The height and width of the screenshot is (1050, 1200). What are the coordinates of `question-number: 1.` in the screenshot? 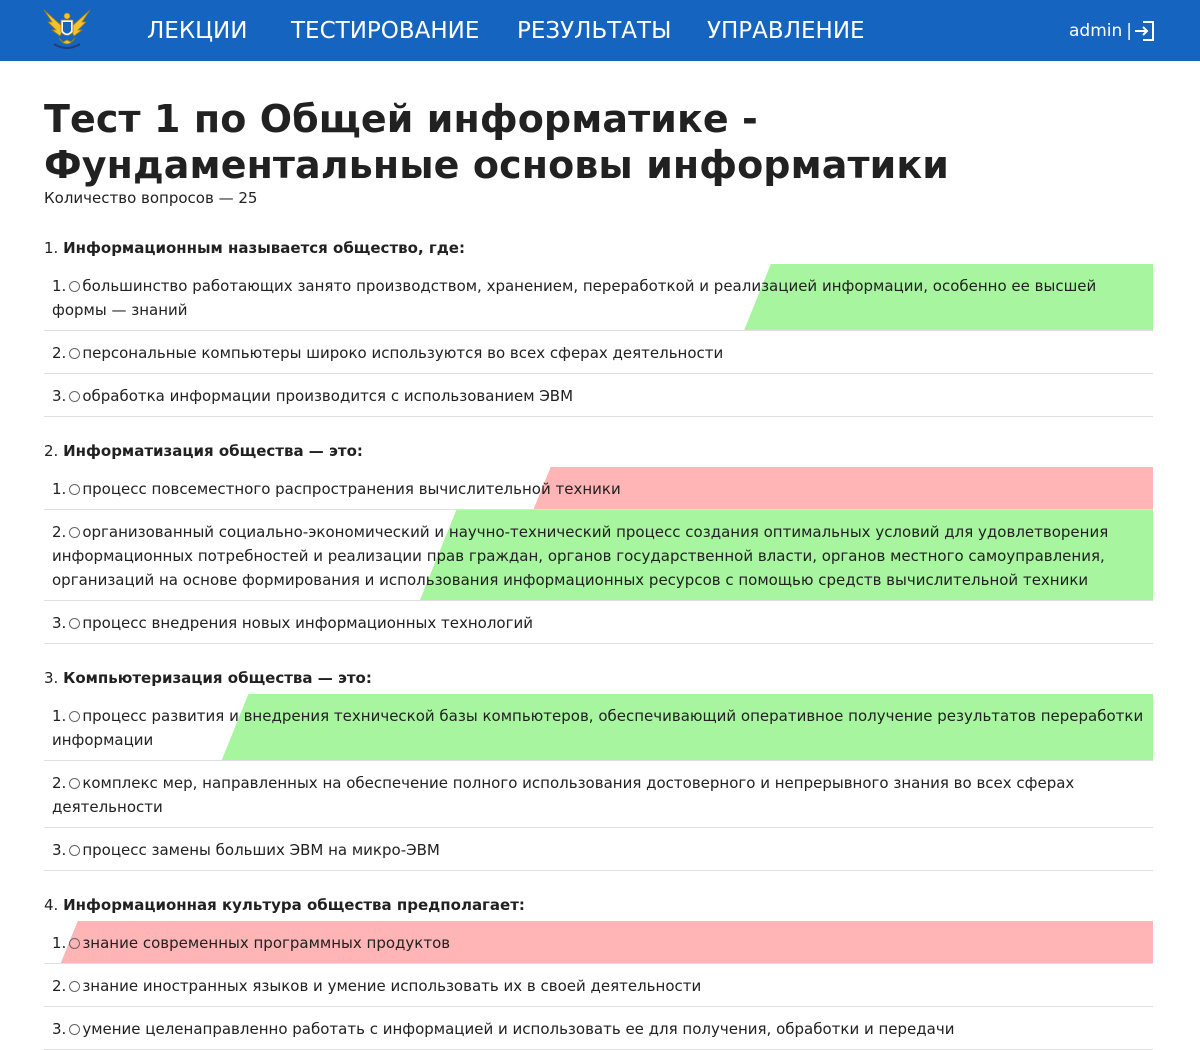 It's located at (51, 248).